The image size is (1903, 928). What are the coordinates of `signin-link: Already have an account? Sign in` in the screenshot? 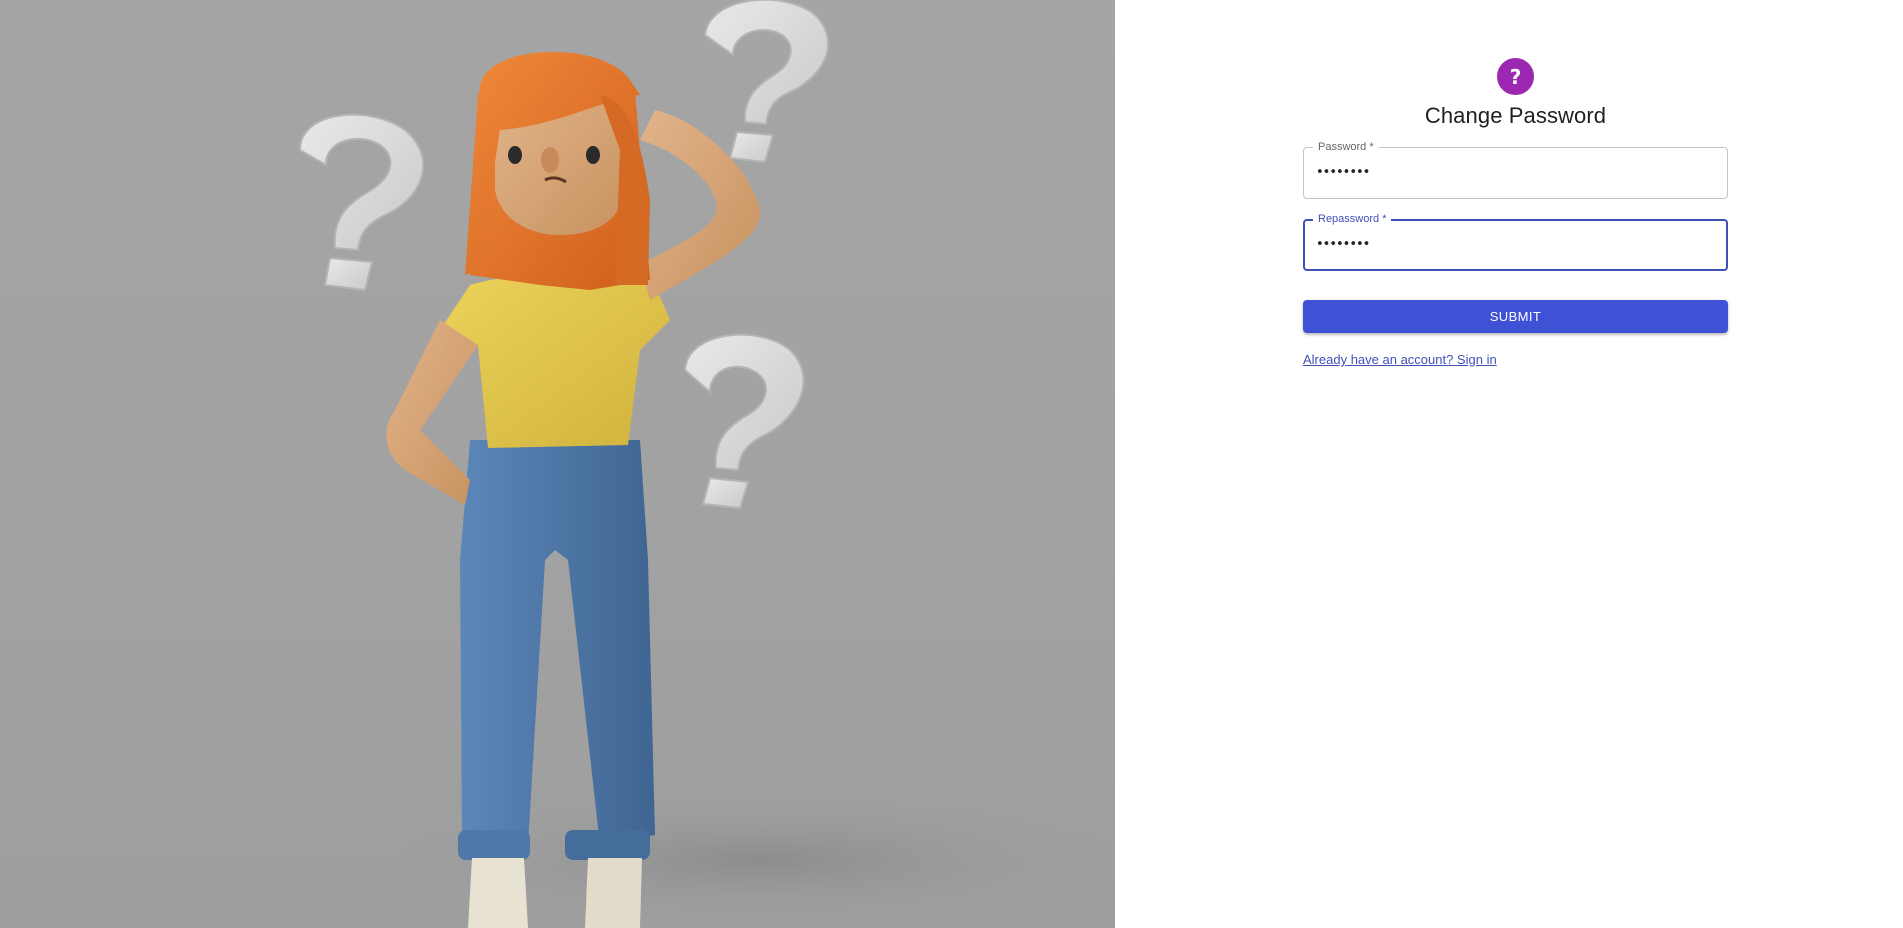 It's located at (1400, 359).